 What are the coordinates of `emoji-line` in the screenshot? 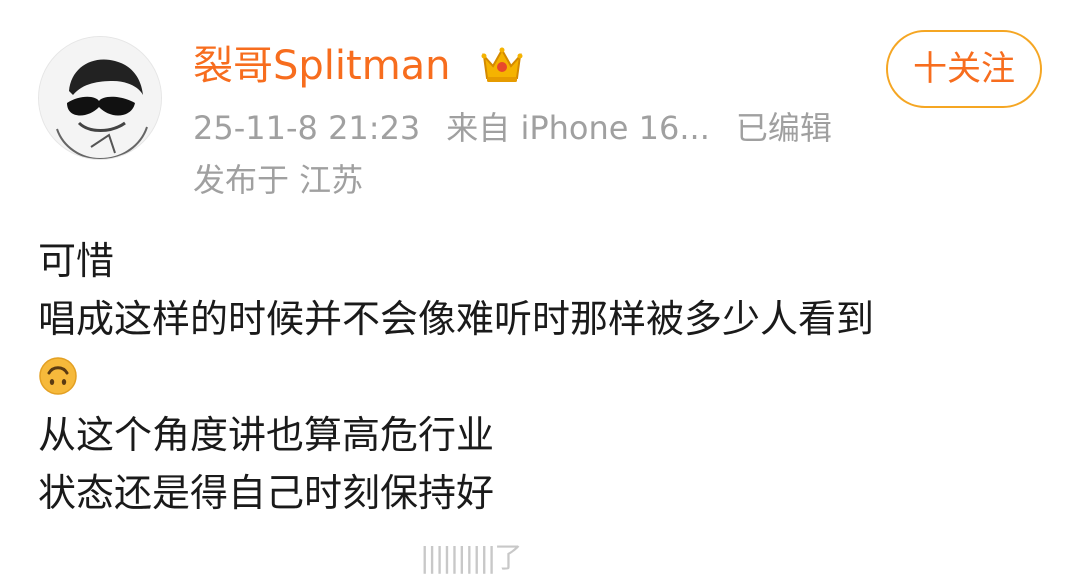 It's located at (456, 377).